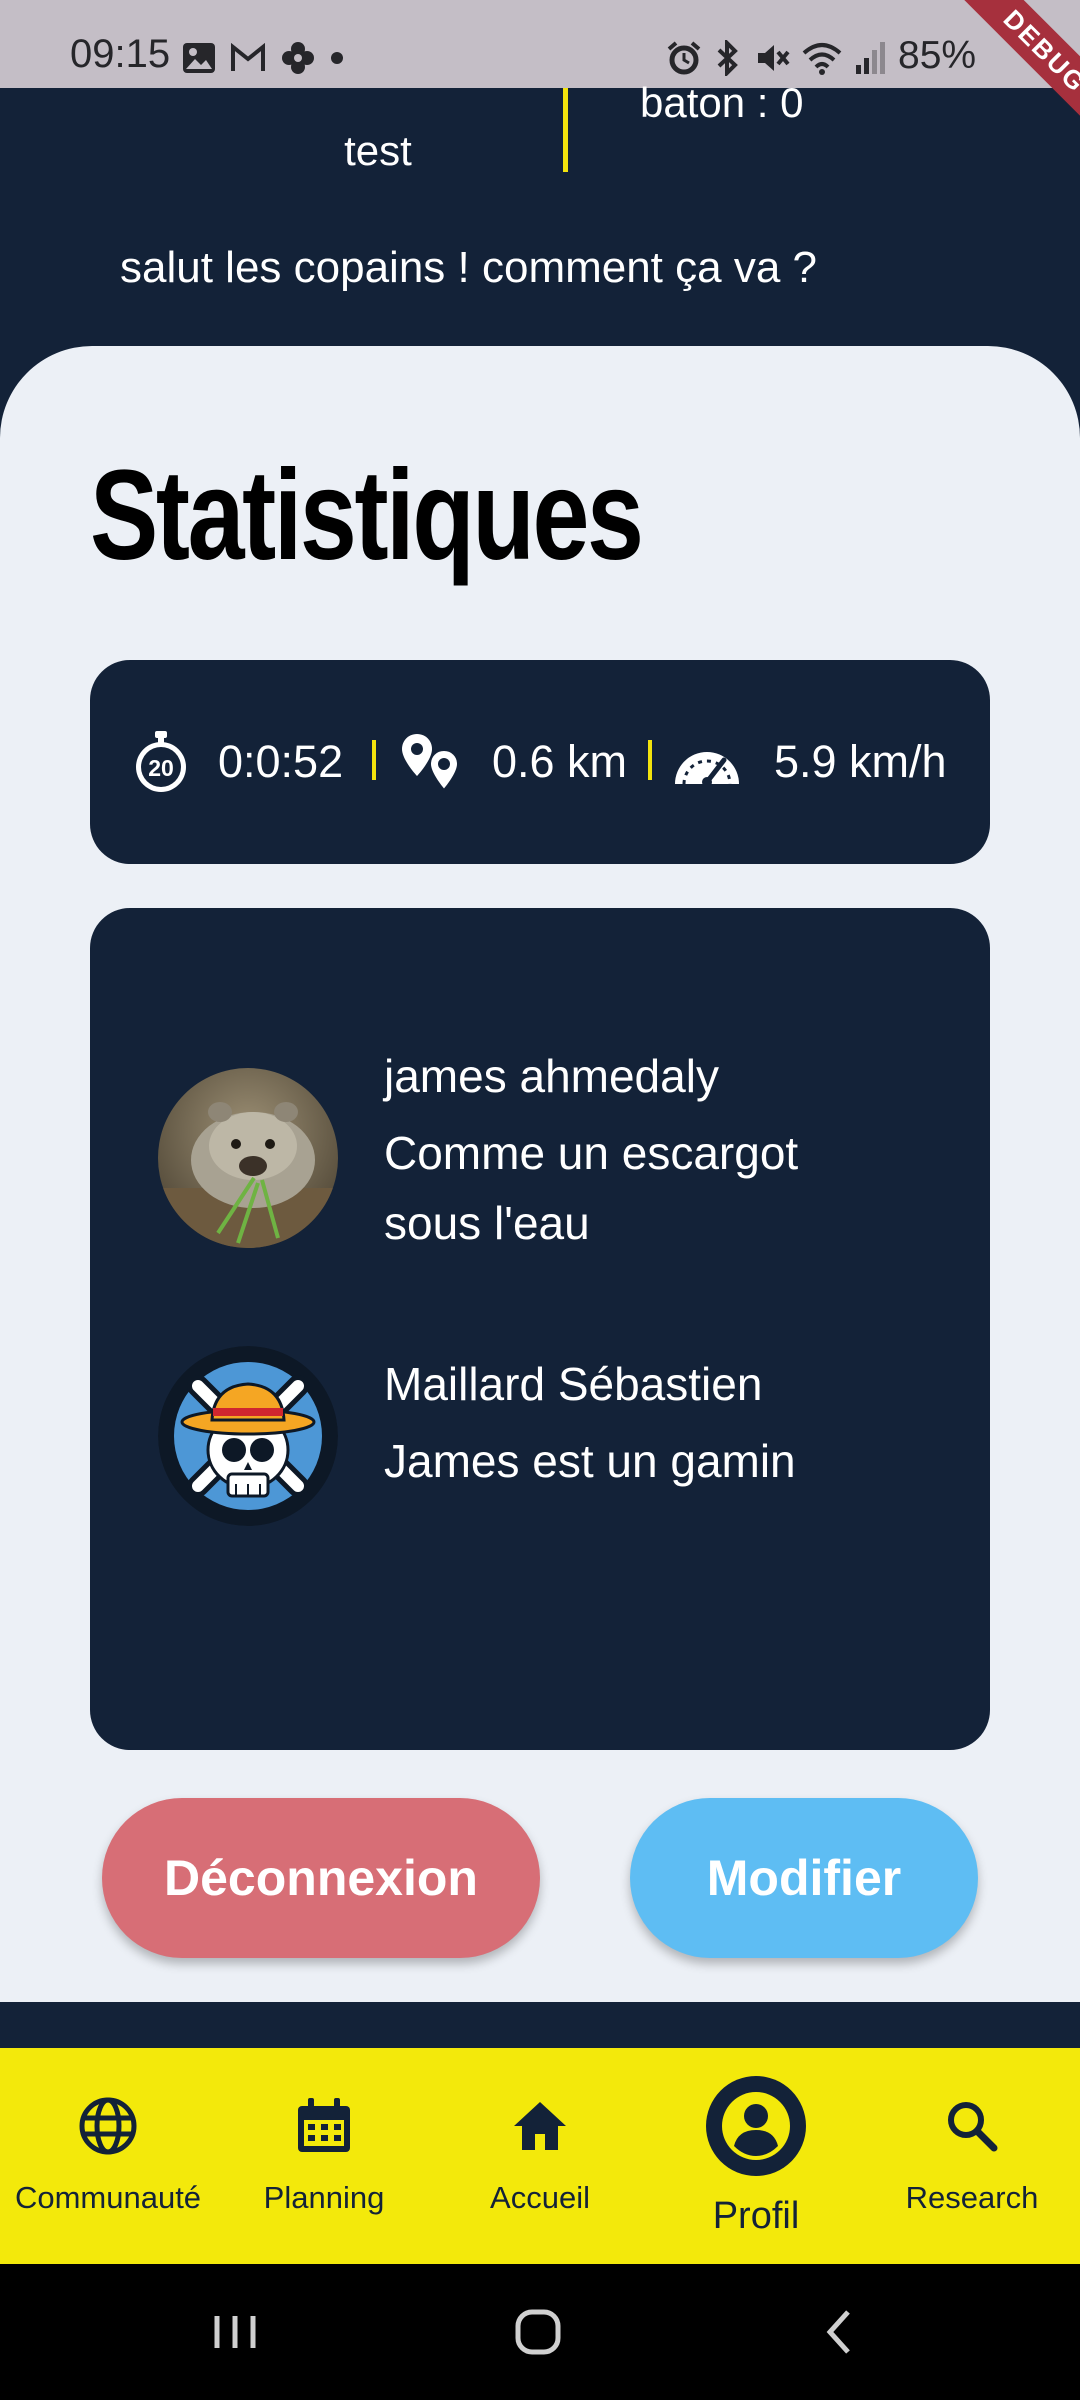 This screenshot has width=1080, height=2400. Describe the element at coordinates (560, 761) in the screenshot. I see `stat-distance-value: 0.6 km` at that location.